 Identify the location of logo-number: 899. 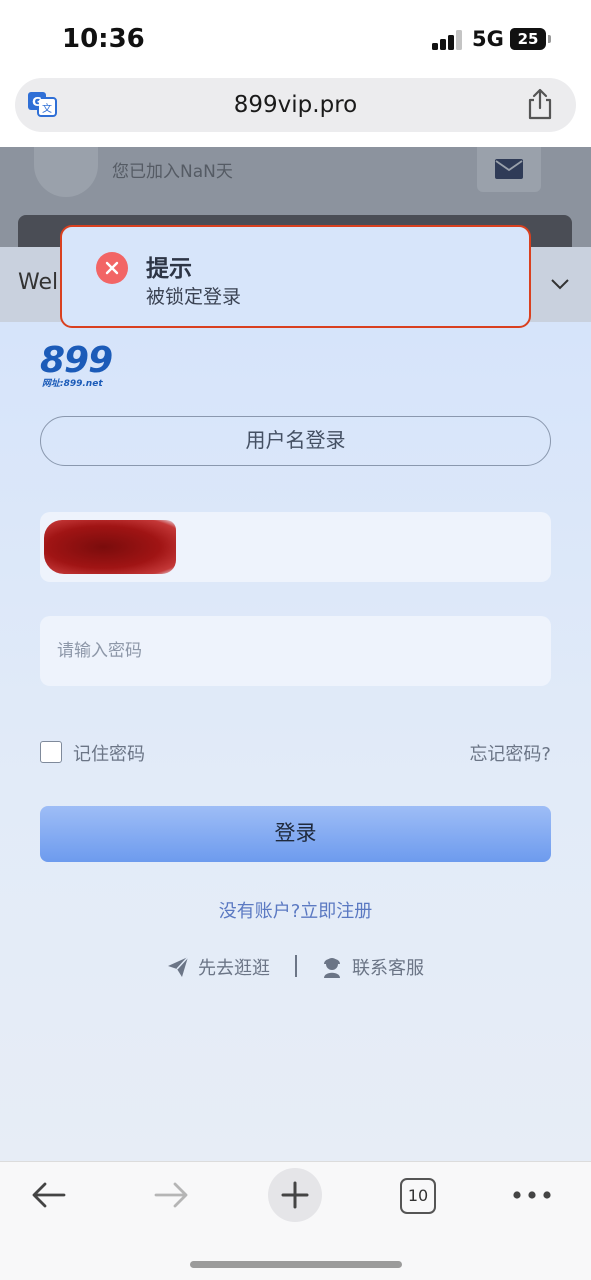
(76, 360).